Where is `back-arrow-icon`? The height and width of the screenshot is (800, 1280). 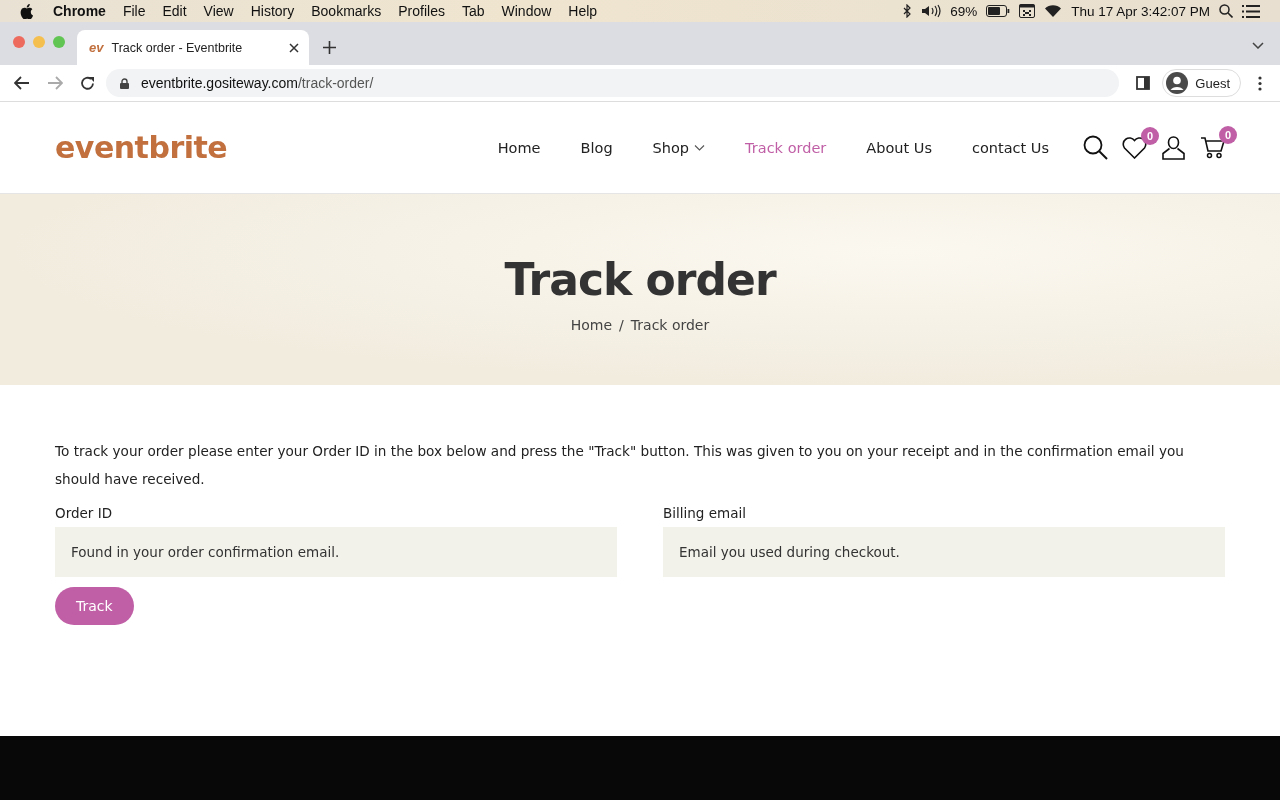
back-arrow-icon is located at coordinates (22, 83).